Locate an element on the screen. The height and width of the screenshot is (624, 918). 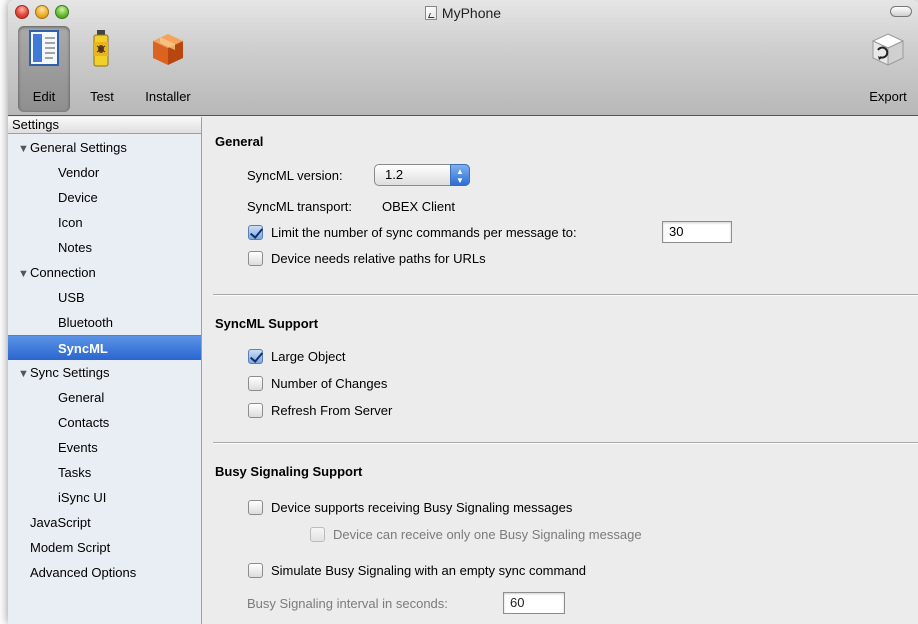
syncml-transport-label: SyncML transport: is located at coordinates (300, 206).